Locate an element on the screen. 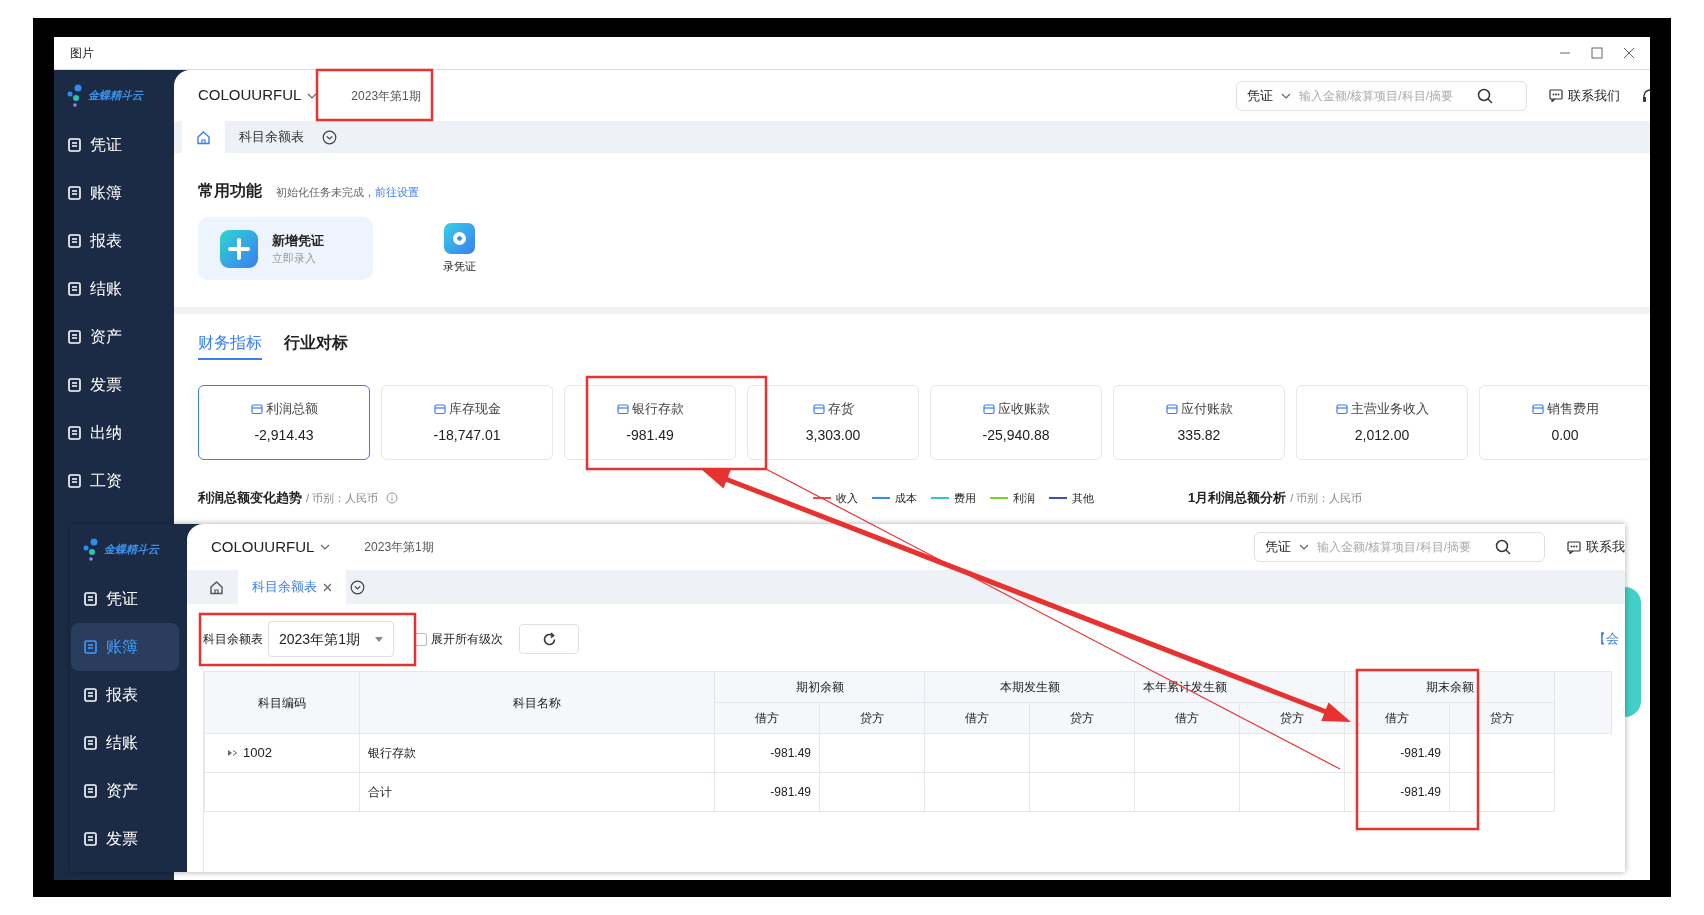 Image resolution: width=1704 pixels, height=915 pixels. period-select: 2023年第1期 is located at coordinates (331, 639).